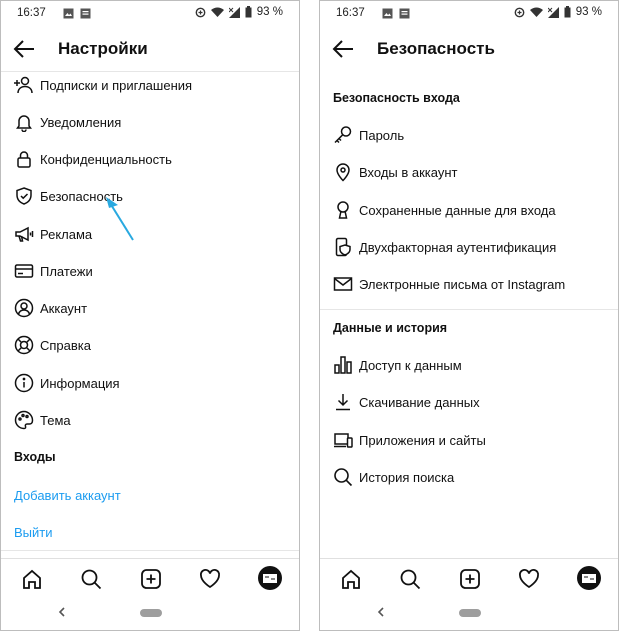 Image resolution: width=620 pixels, height=631 pixels. I want to click on keyhole-icon, so click(343, 210).